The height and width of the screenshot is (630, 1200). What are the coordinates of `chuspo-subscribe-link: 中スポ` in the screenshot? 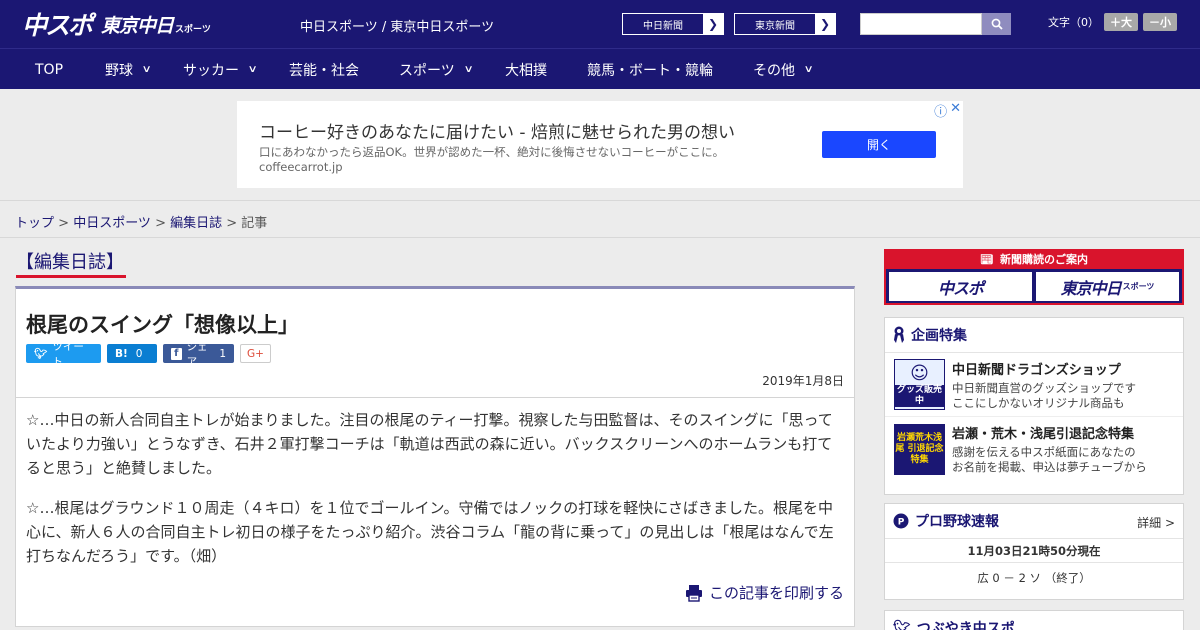 It's located at (960, 286).